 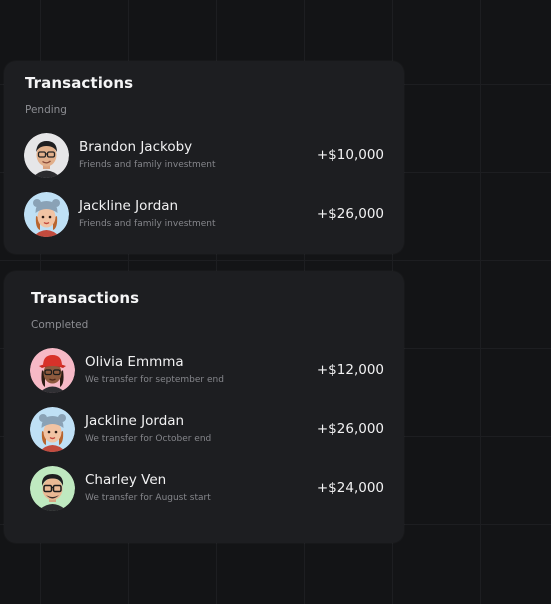 What do you see at coordinates (154, 380) in the screenshot?
I see `transaction-description: We transfer for september end` at bounding box center [154, 380].